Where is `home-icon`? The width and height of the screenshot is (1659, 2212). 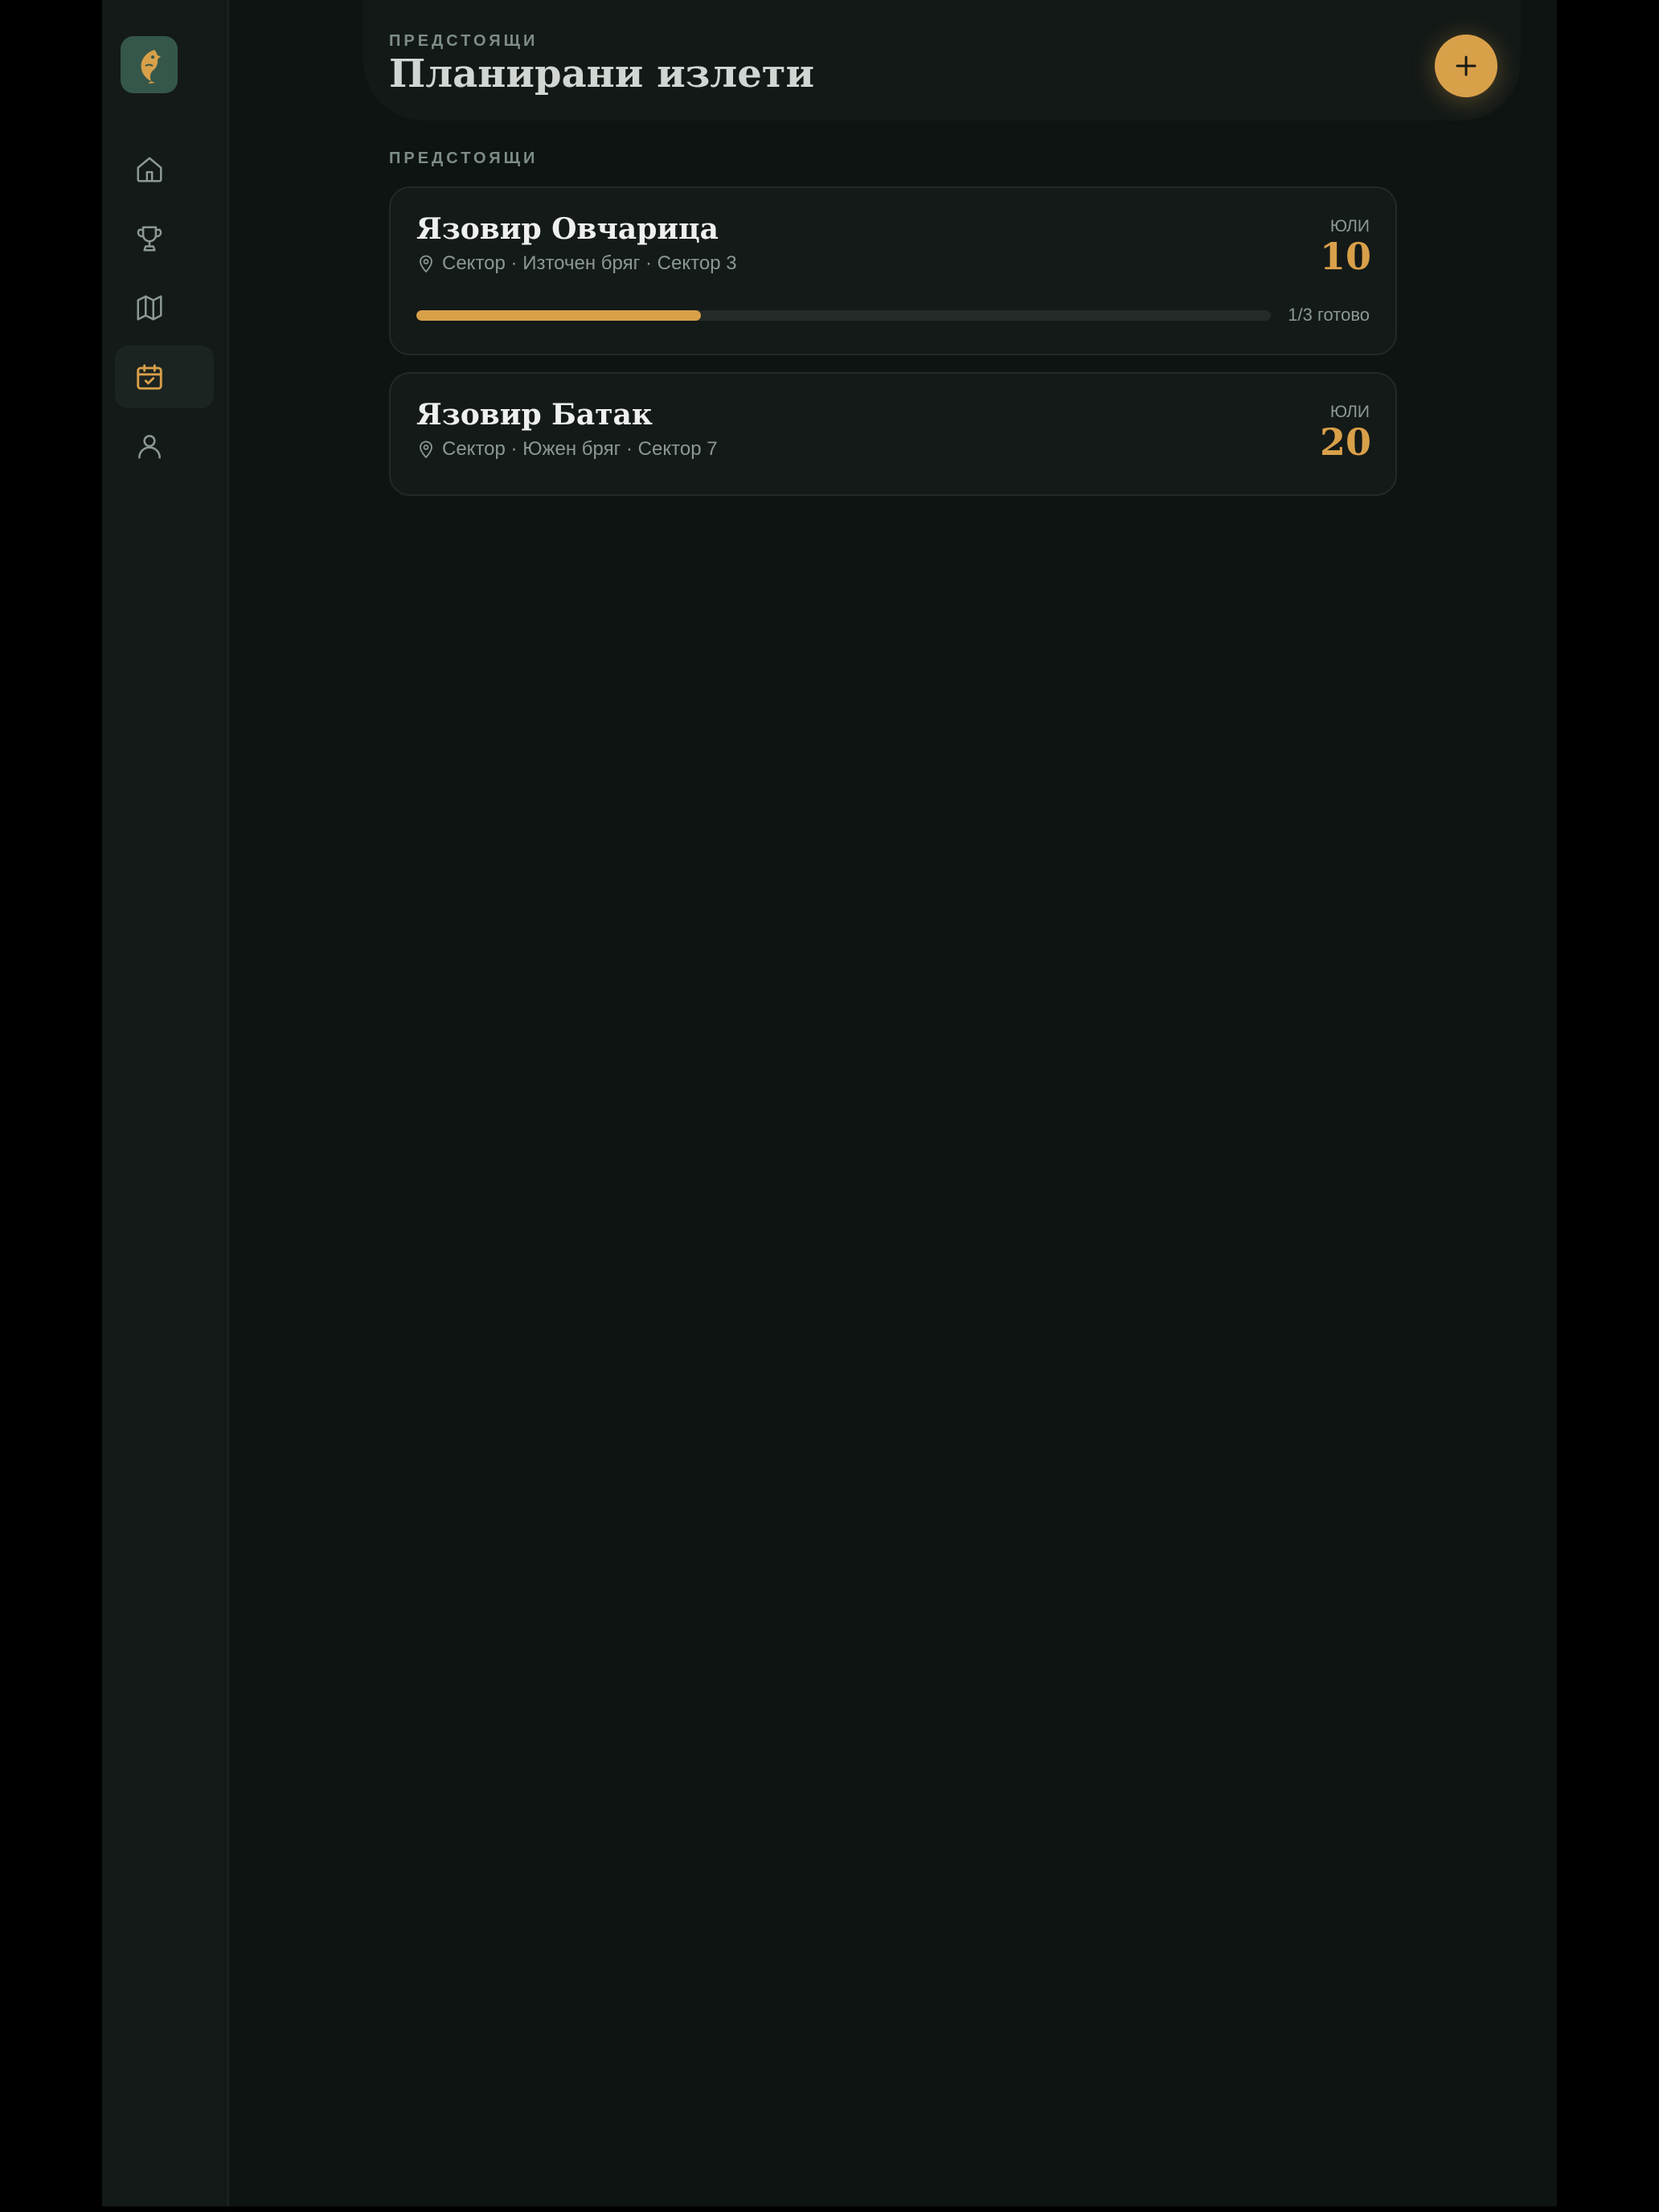 home-icon is located at coordinates (149, 169).